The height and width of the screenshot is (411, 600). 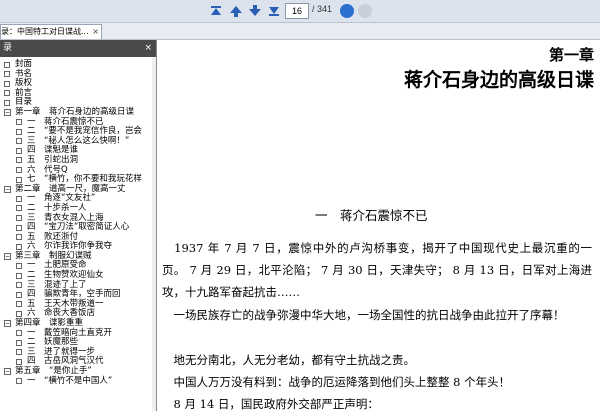 I want to click on paragraph: 中国人万万没有料到：战争的厄运降落到他们头上整整 8 个年头！, so click(x=336, y=382).